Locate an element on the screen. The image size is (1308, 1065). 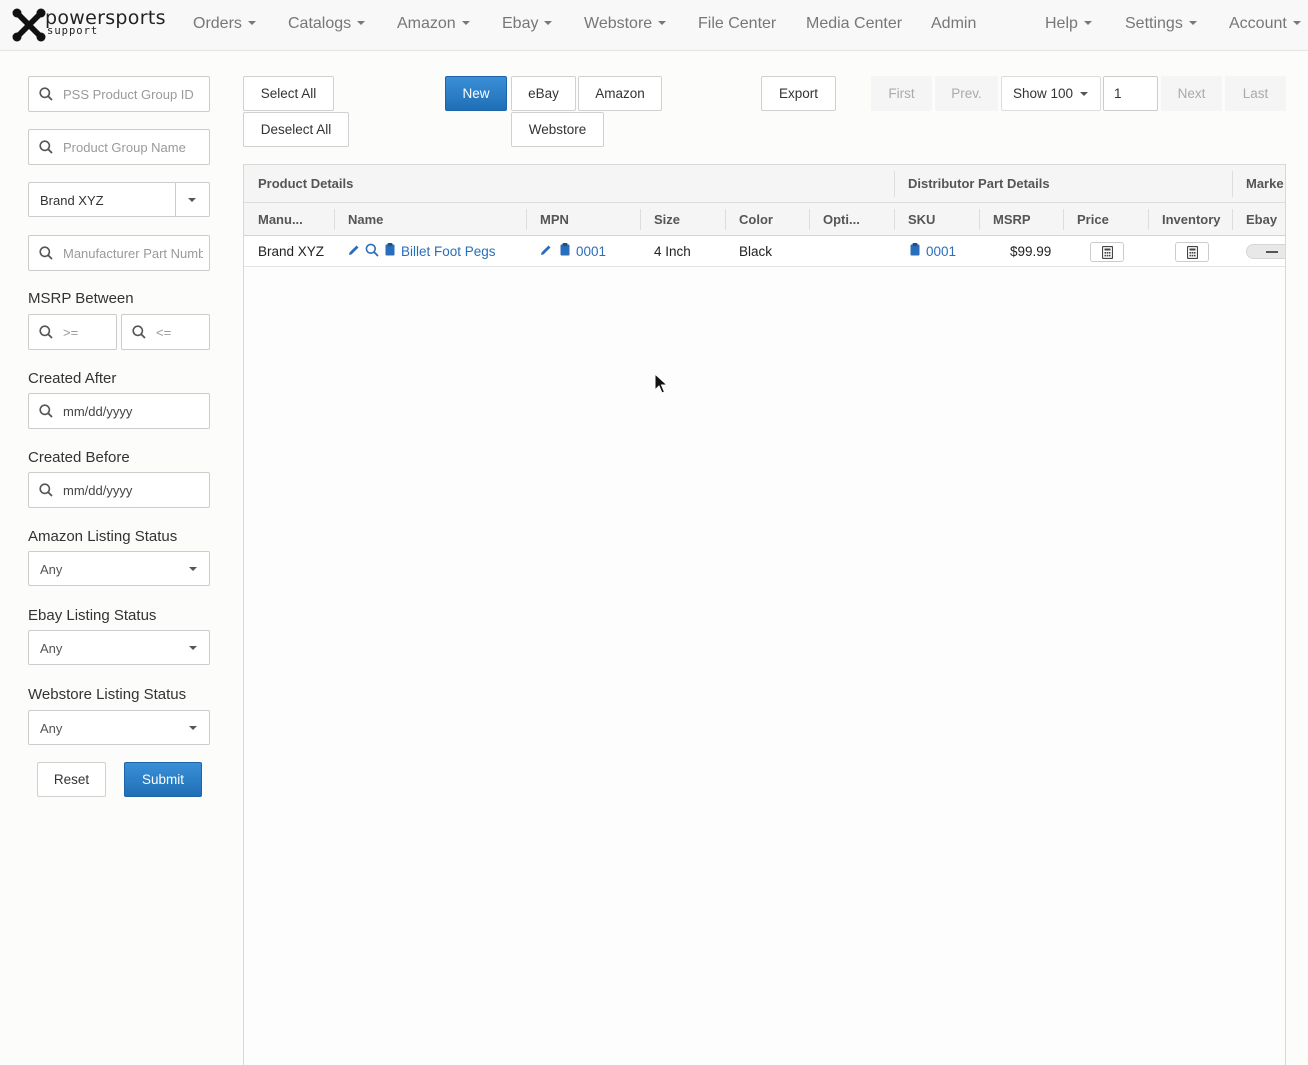
select-all-button: Select All is located at coordinates (288, 93).